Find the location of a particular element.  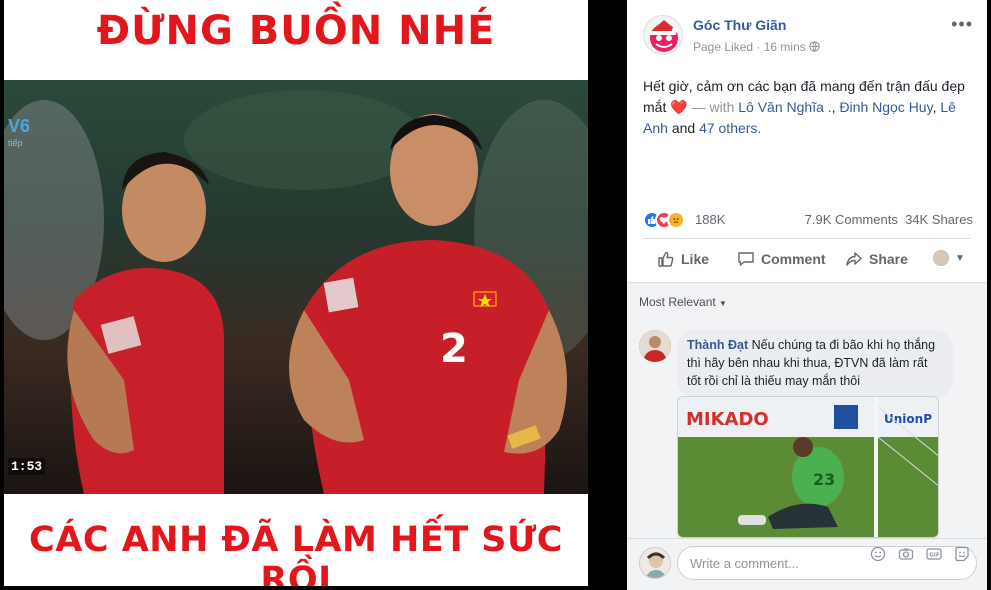

caption-bottom: CÁC ANH ĐÃ LÀM HẾT SỨC RỒI is located at coordinates (296, 553).